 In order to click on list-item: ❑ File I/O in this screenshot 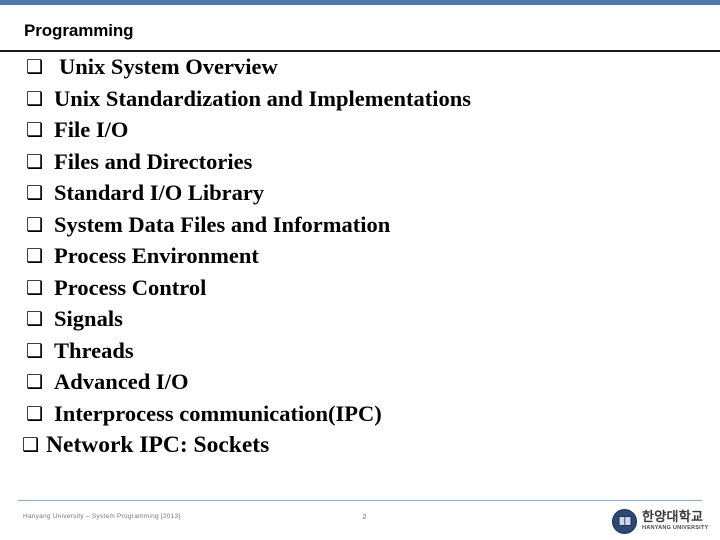, I will do `click(360, 134)`.